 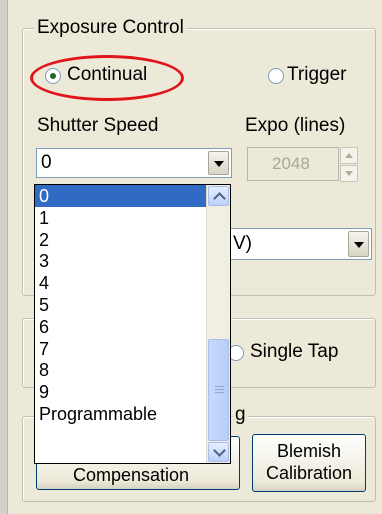 I want to click on dropdown-option-8: 8, so click(x=132, y=370).